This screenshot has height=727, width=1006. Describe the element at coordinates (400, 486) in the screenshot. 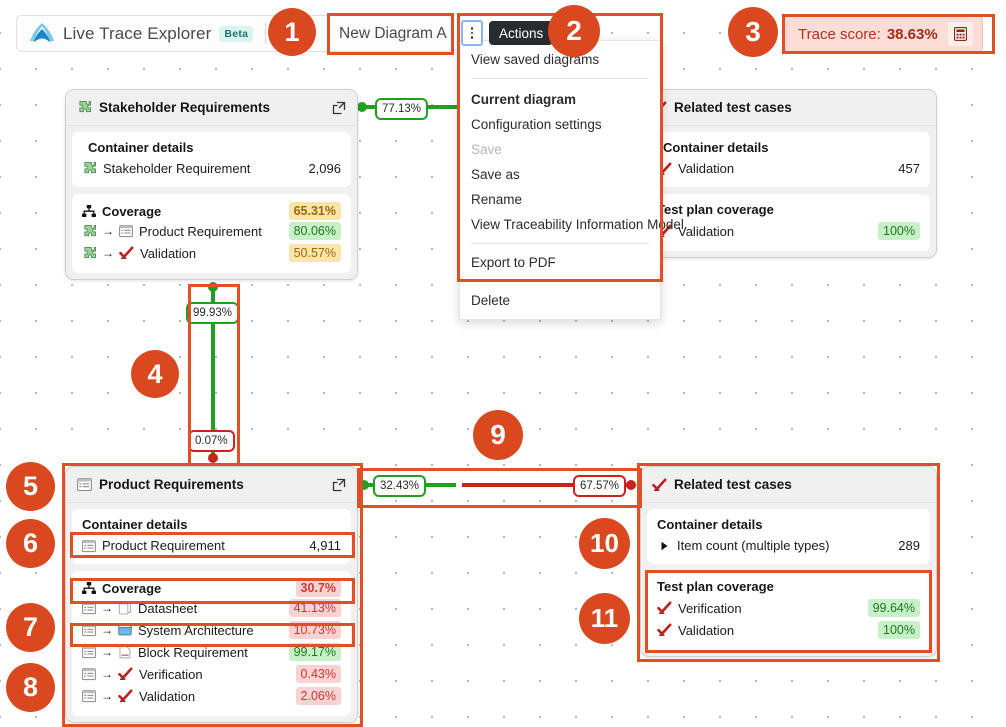

I see `edge-label-32-43: 32.43%` at that location.